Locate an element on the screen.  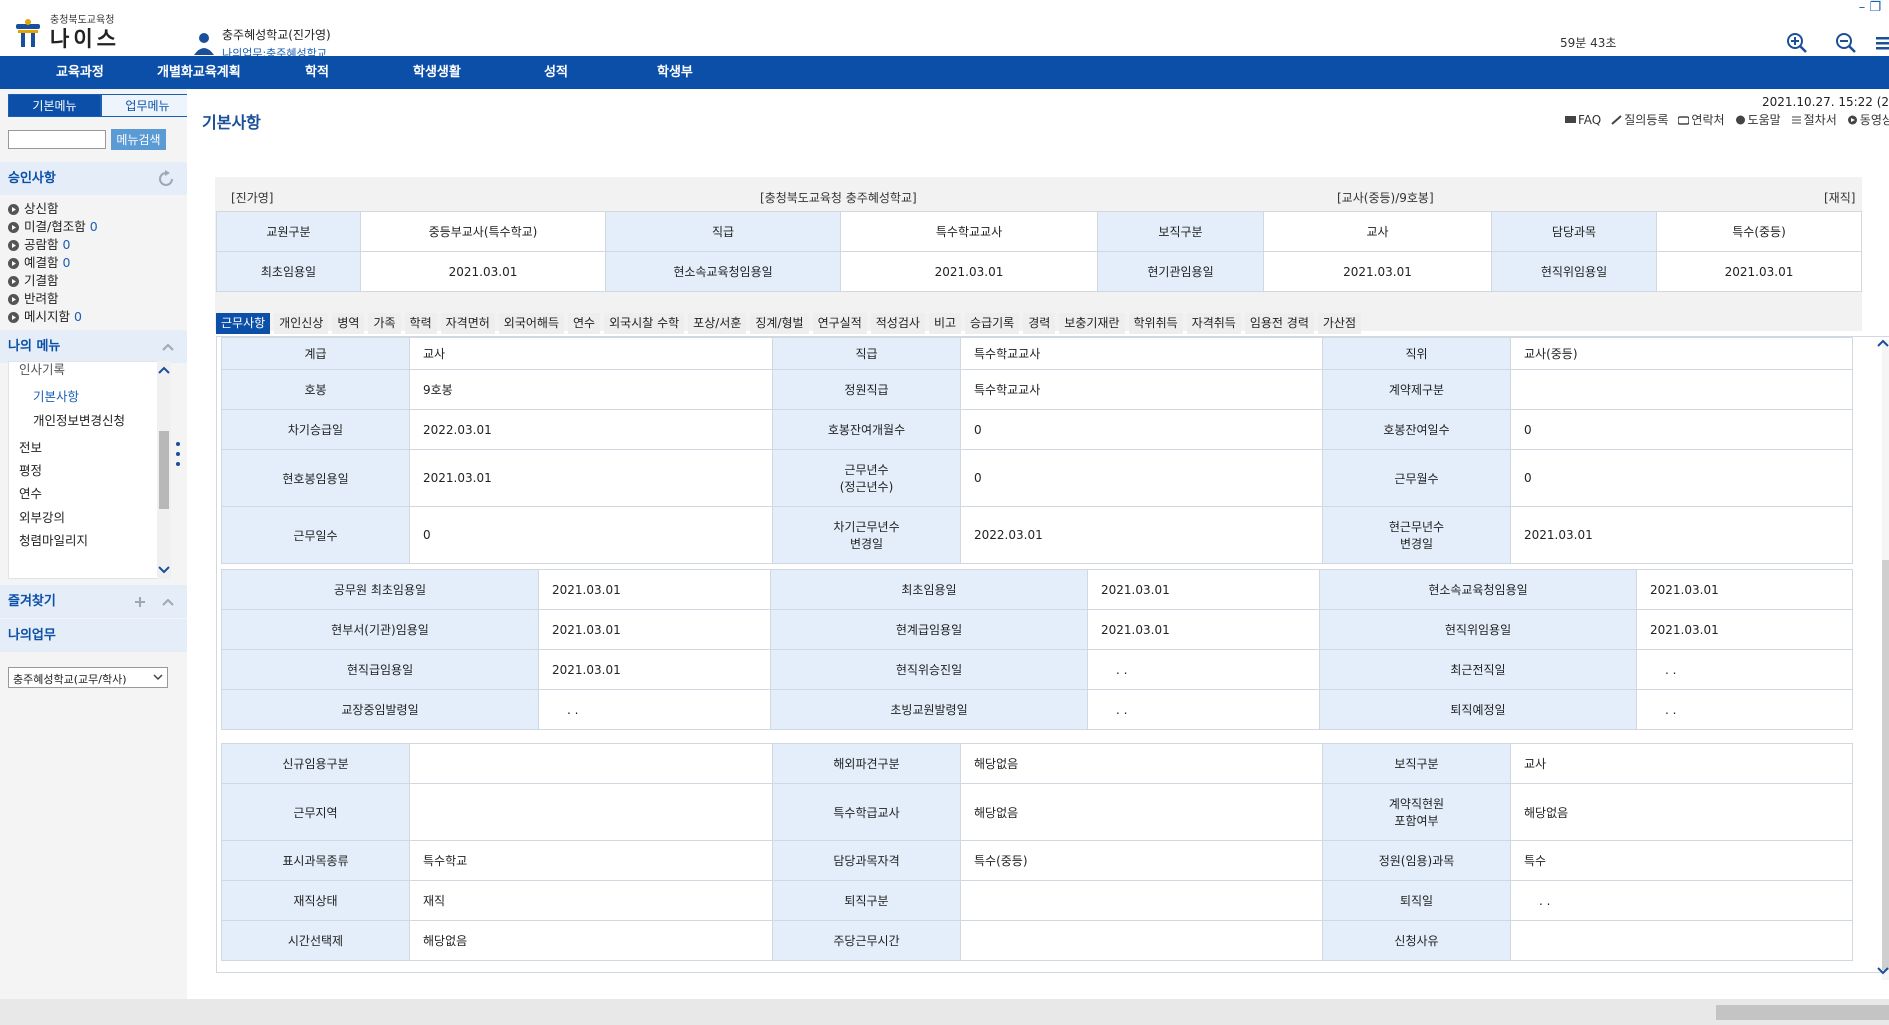
tab-basic-menu: 기본메뉴 is located at coordinates (54, 105).